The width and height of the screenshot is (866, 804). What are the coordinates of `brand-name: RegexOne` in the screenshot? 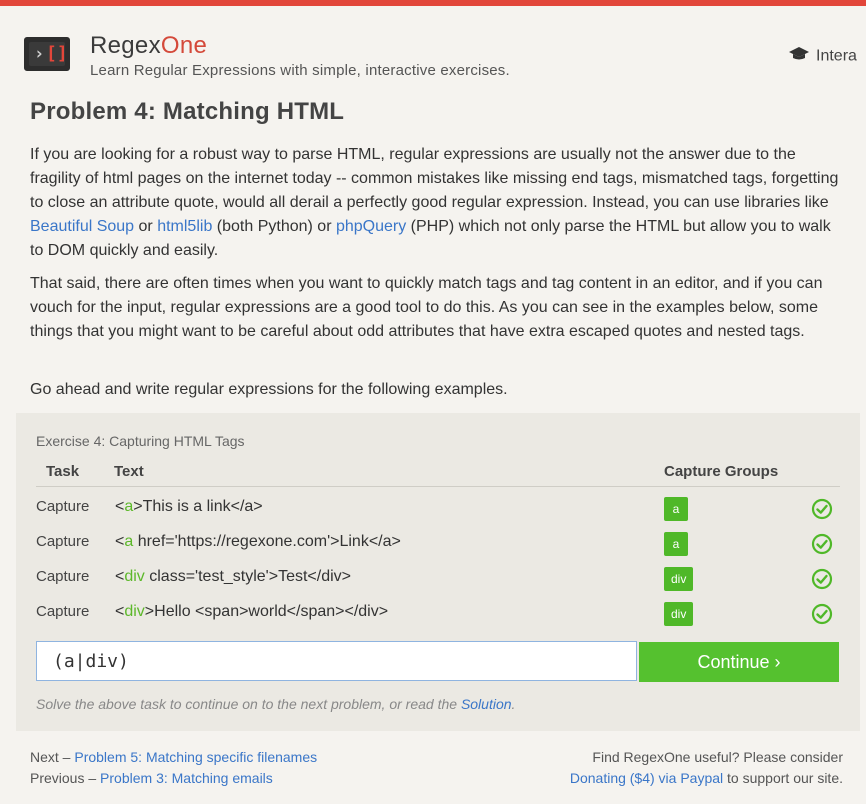 It's located at (148, 46).